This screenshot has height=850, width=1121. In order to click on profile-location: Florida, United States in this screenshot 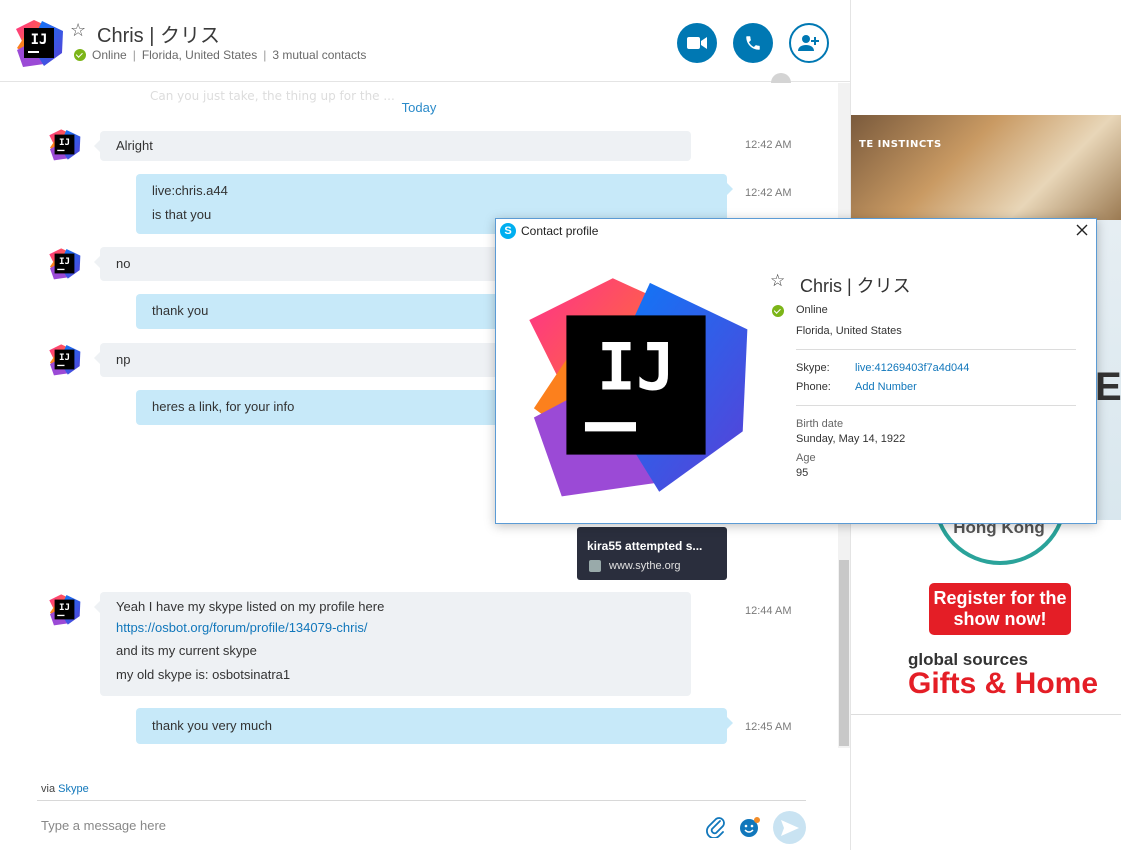, I will do `click(849, 331)`.